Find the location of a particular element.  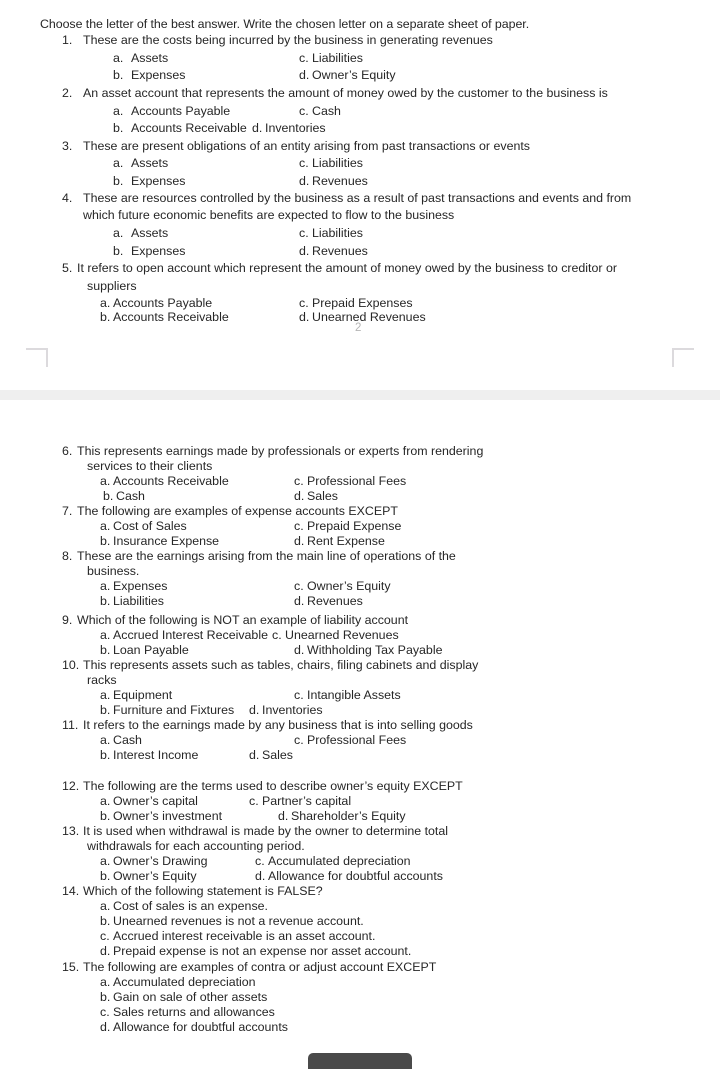

option-text: Cost of Sales is located at coordinates (150, 526).